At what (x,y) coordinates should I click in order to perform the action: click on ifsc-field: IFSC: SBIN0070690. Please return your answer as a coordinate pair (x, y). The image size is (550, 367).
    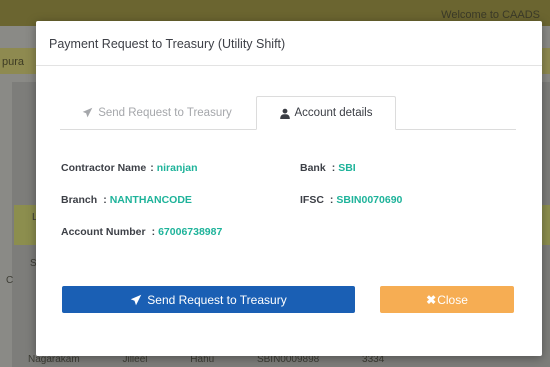
    Looking at the image, I should click on (351, 200).